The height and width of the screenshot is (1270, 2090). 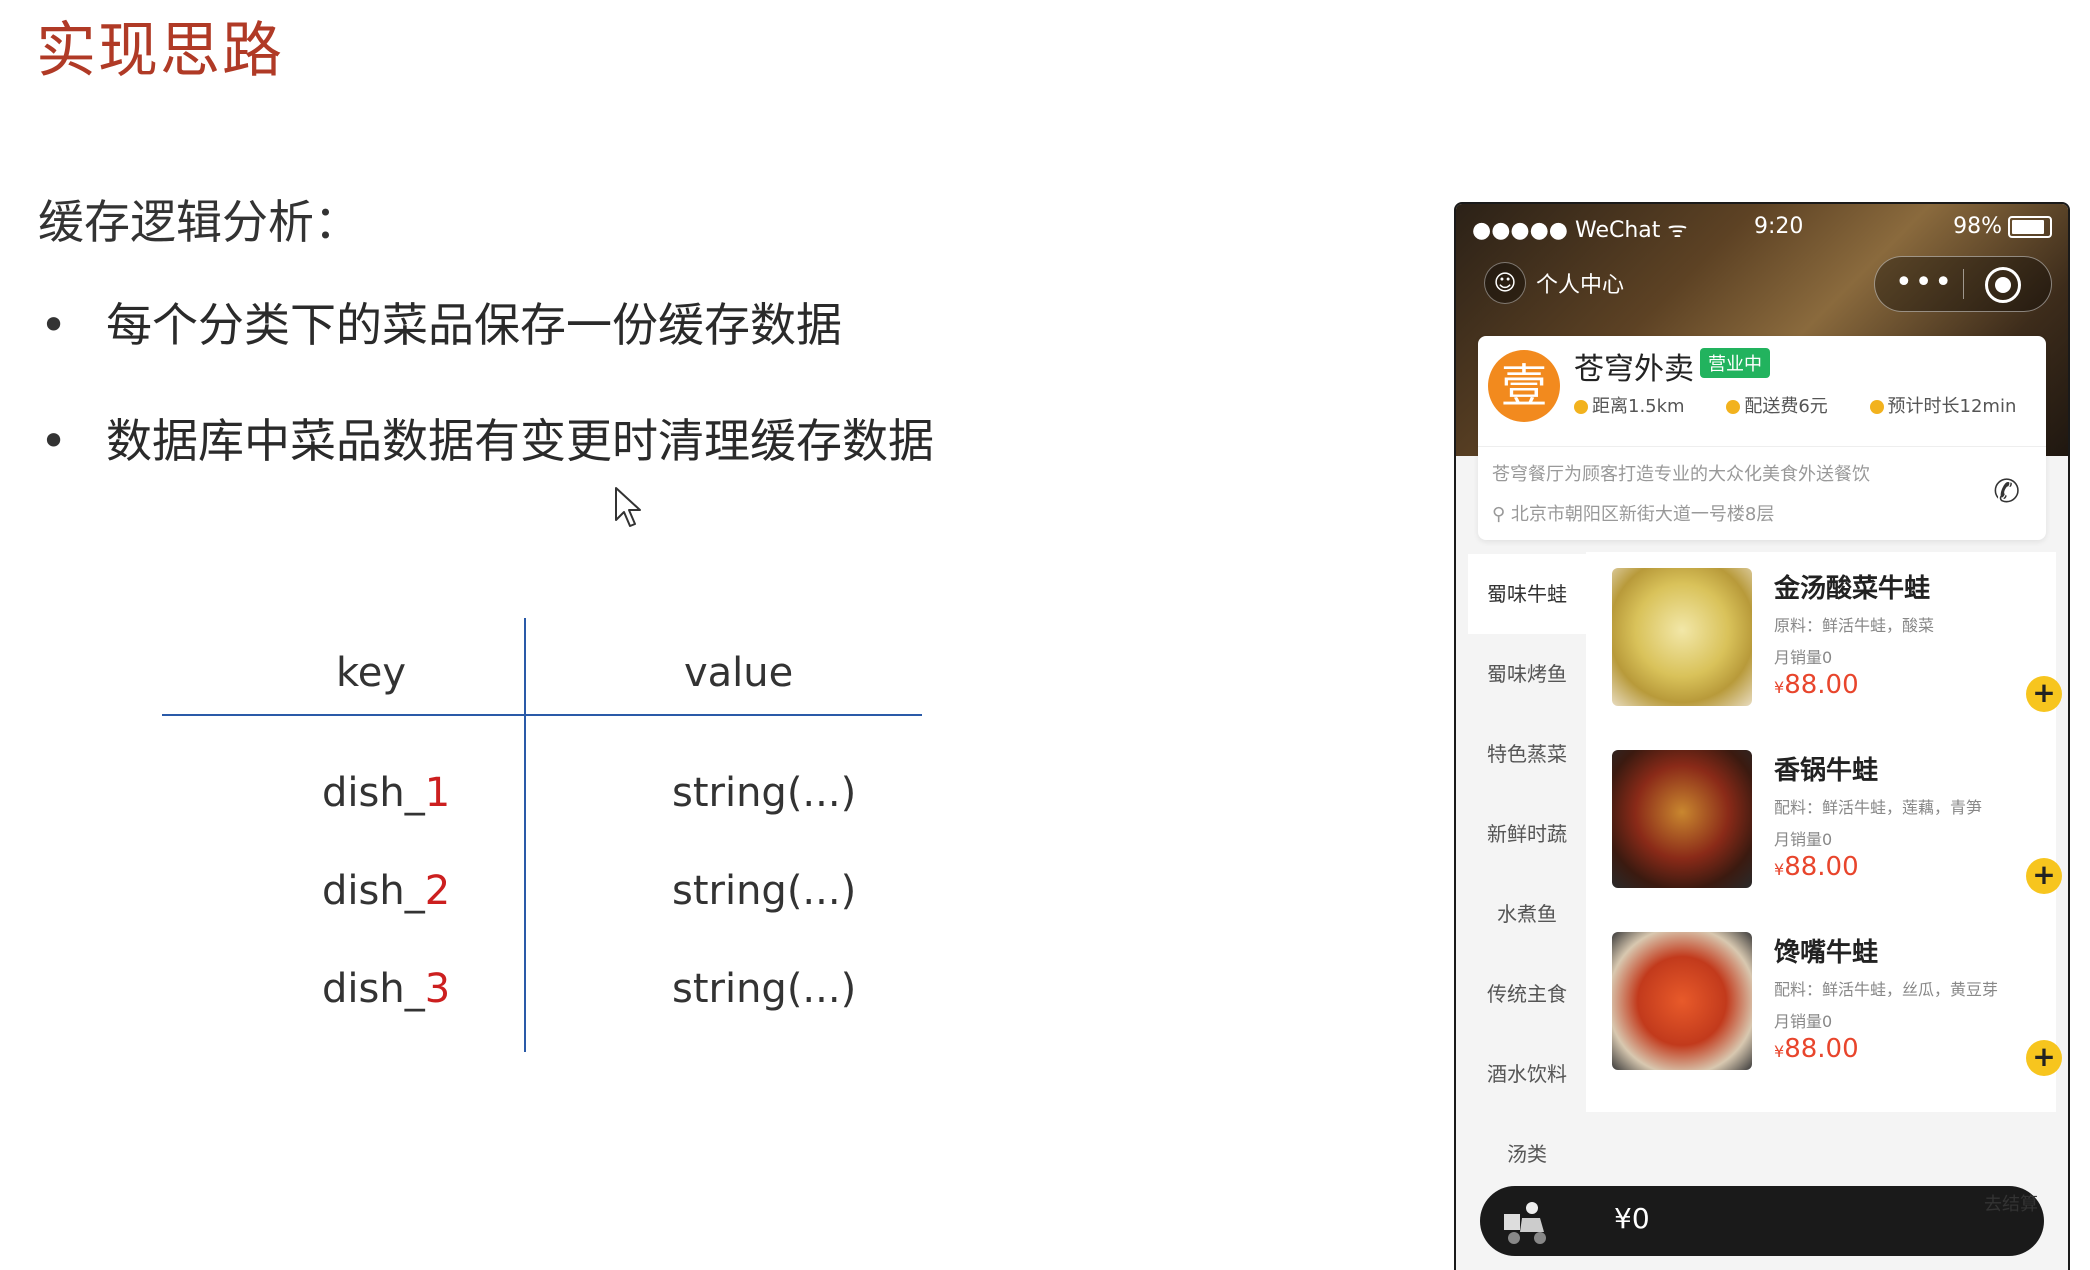 I want to click on category-item: 汤类, so click(x=1527, y=1154).